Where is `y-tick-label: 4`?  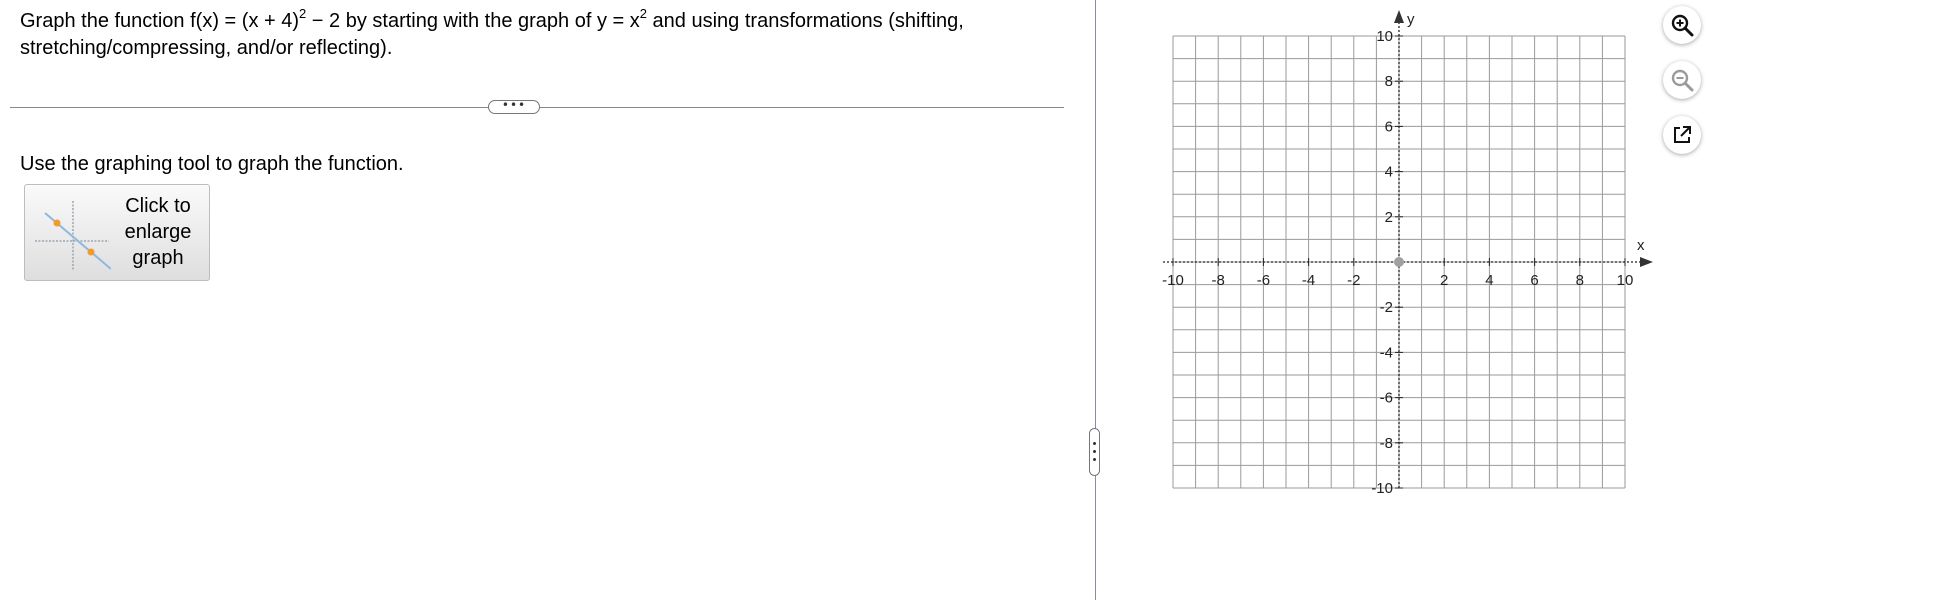 y-tick-label: 4 is located at coordinates (1389, 172).